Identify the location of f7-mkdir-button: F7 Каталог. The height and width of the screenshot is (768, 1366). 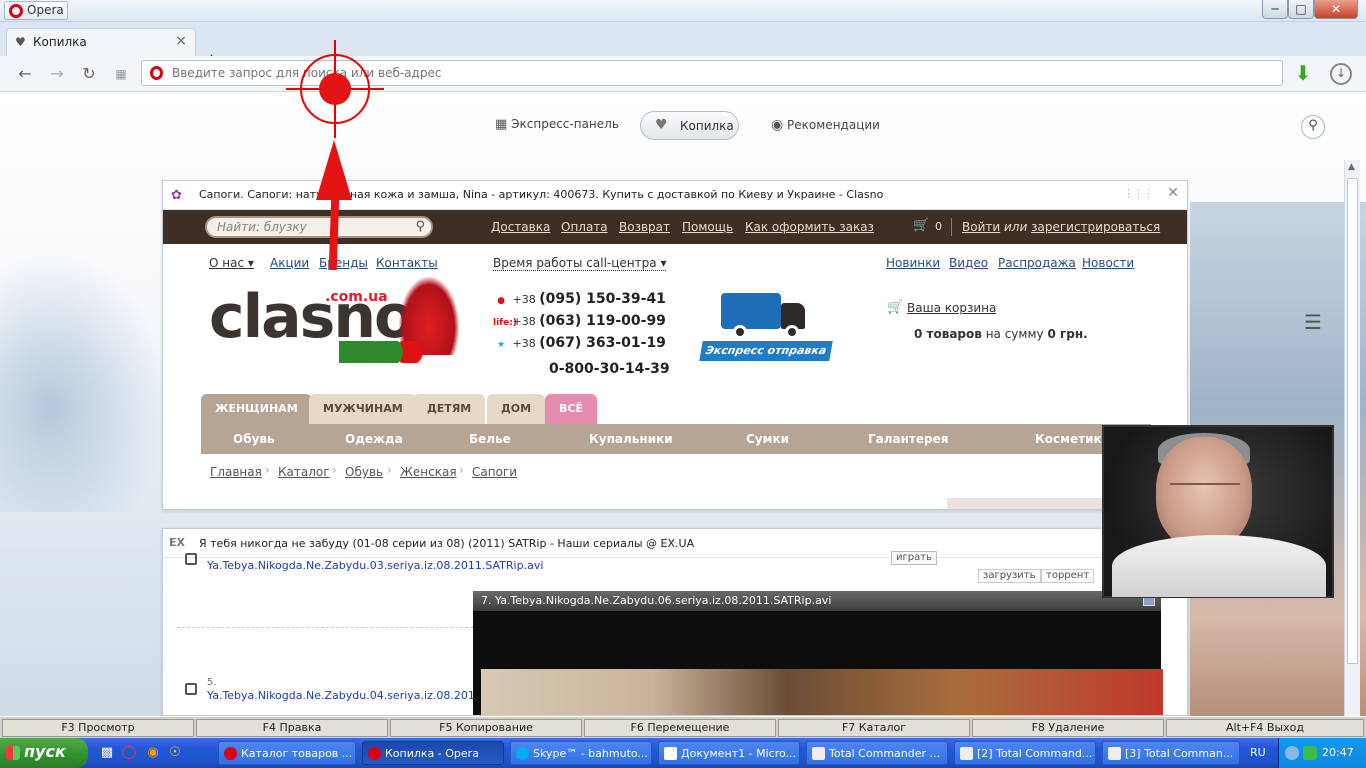
(874, 728).